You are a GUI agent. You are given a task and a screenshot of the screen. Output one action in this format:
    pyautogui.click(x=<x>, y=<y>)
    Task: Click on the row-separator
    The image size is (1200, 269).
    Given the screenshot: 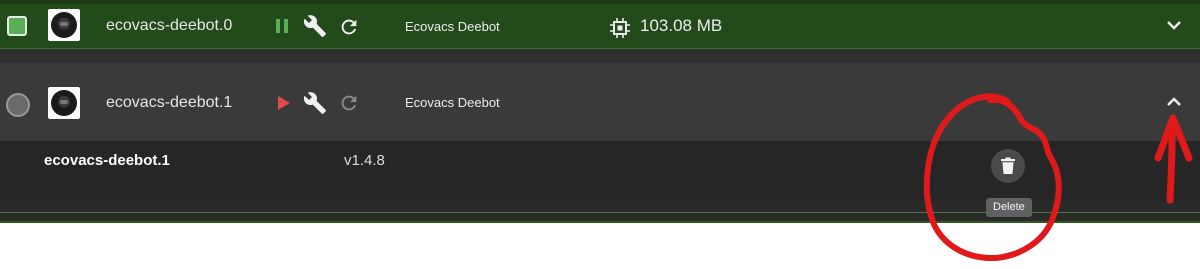 What is the action you would take?
    pyautogui.click(x=600, y=56)
    